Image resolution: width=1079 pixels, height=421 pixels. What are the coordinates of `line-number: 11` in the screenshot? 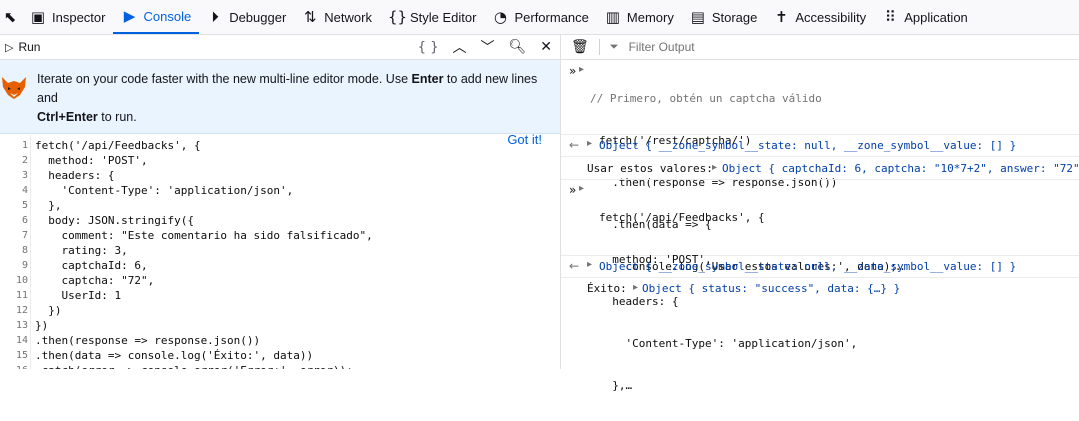 It's located at (21, 295).